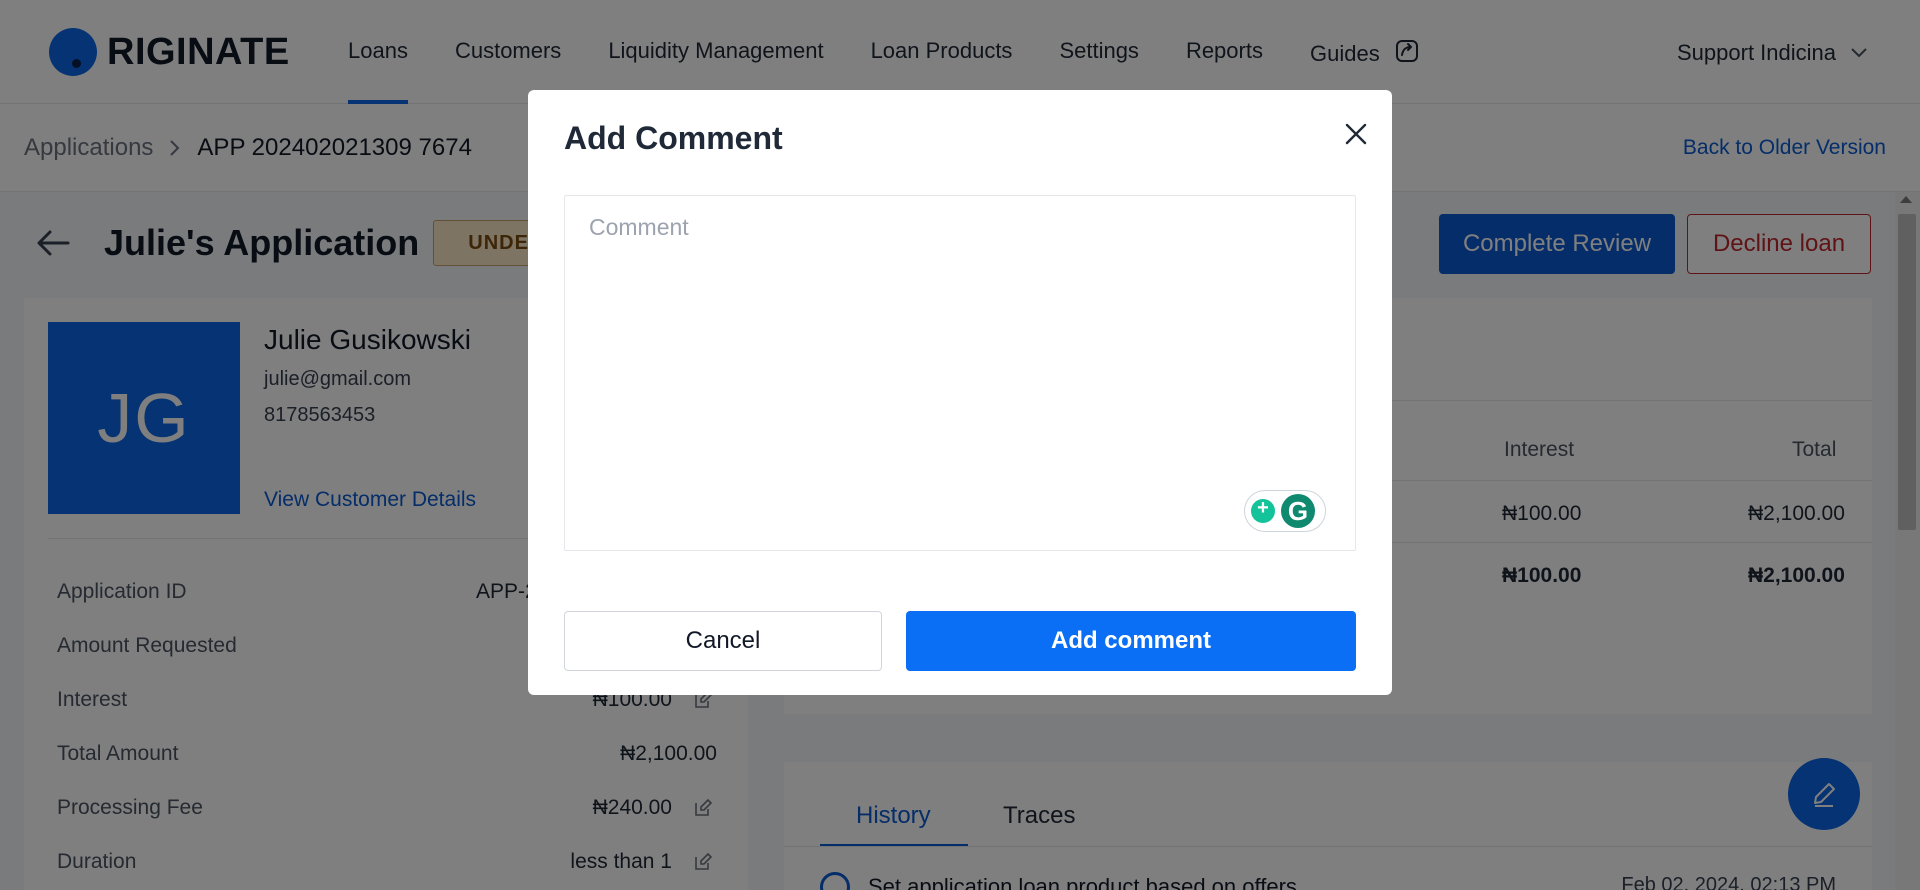 Image resolution: width=1920 pixels, height=890 pixels. What do you see at coordinates (673, 138) in the screenshot?
I see `modal-title: Add Comment` at bounding box center [673, 138].